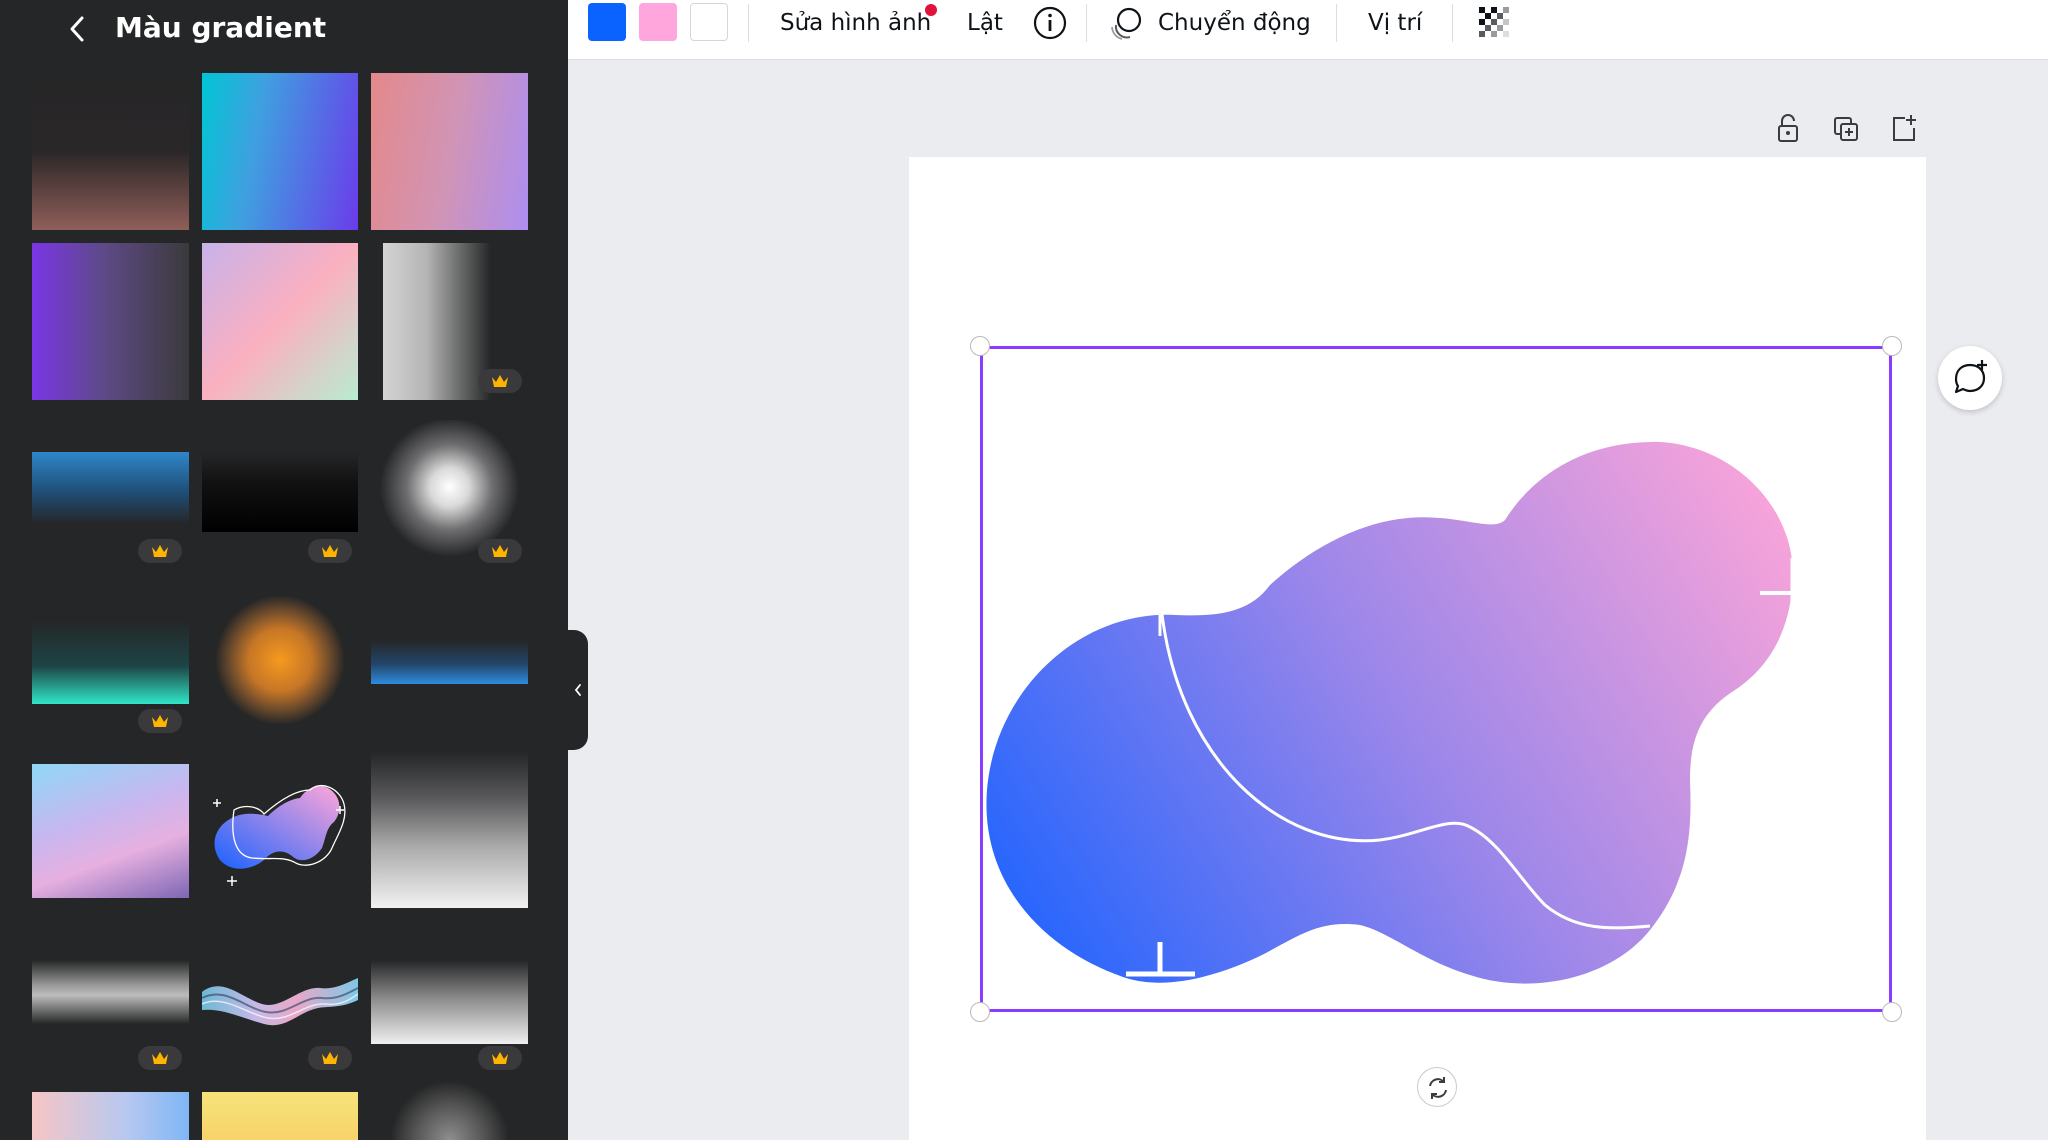  What do you see at coordinates (1126, 23) in the screenshot?
I see `animate-icon` at bounding box center [1126, 23].